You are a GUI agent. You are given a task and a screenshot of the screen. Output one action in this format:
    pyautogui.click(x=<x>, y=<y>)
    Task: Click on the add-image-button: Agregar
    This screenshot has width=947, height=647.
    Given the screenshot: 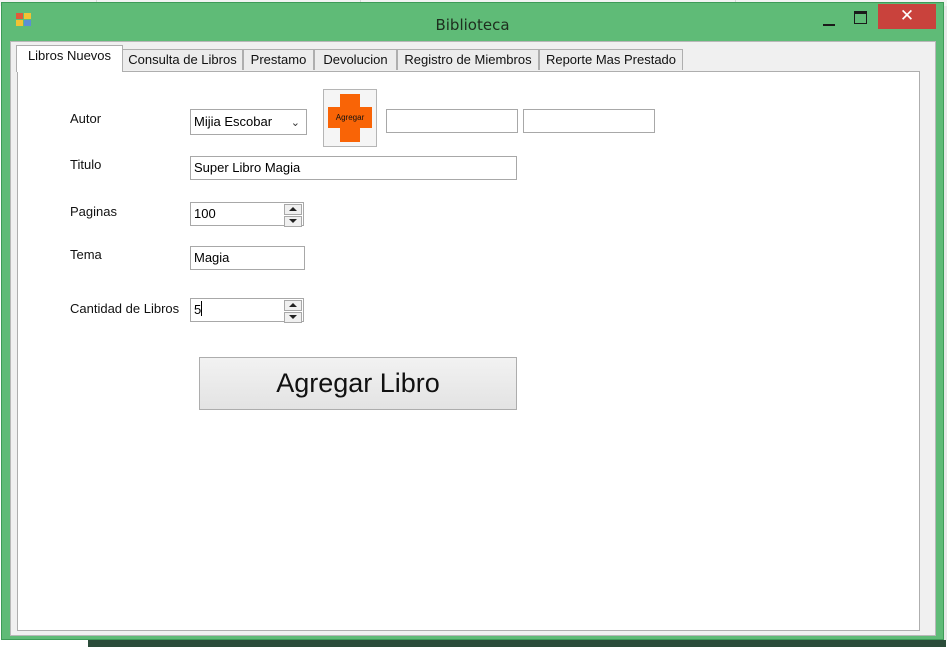 What is the action you would take?
    pyautogui.click(x=350, y=118)
    